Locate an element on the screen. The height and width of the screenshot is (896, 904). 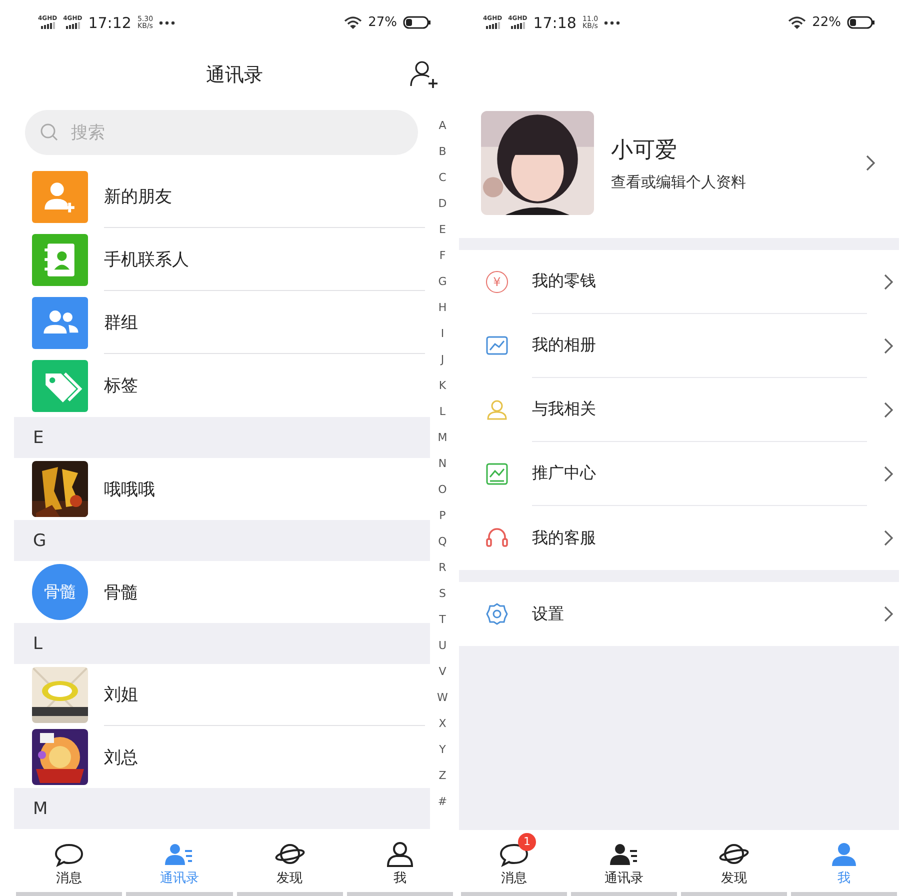
list-item: 新的朋友 is located at coordinates (222, 196).